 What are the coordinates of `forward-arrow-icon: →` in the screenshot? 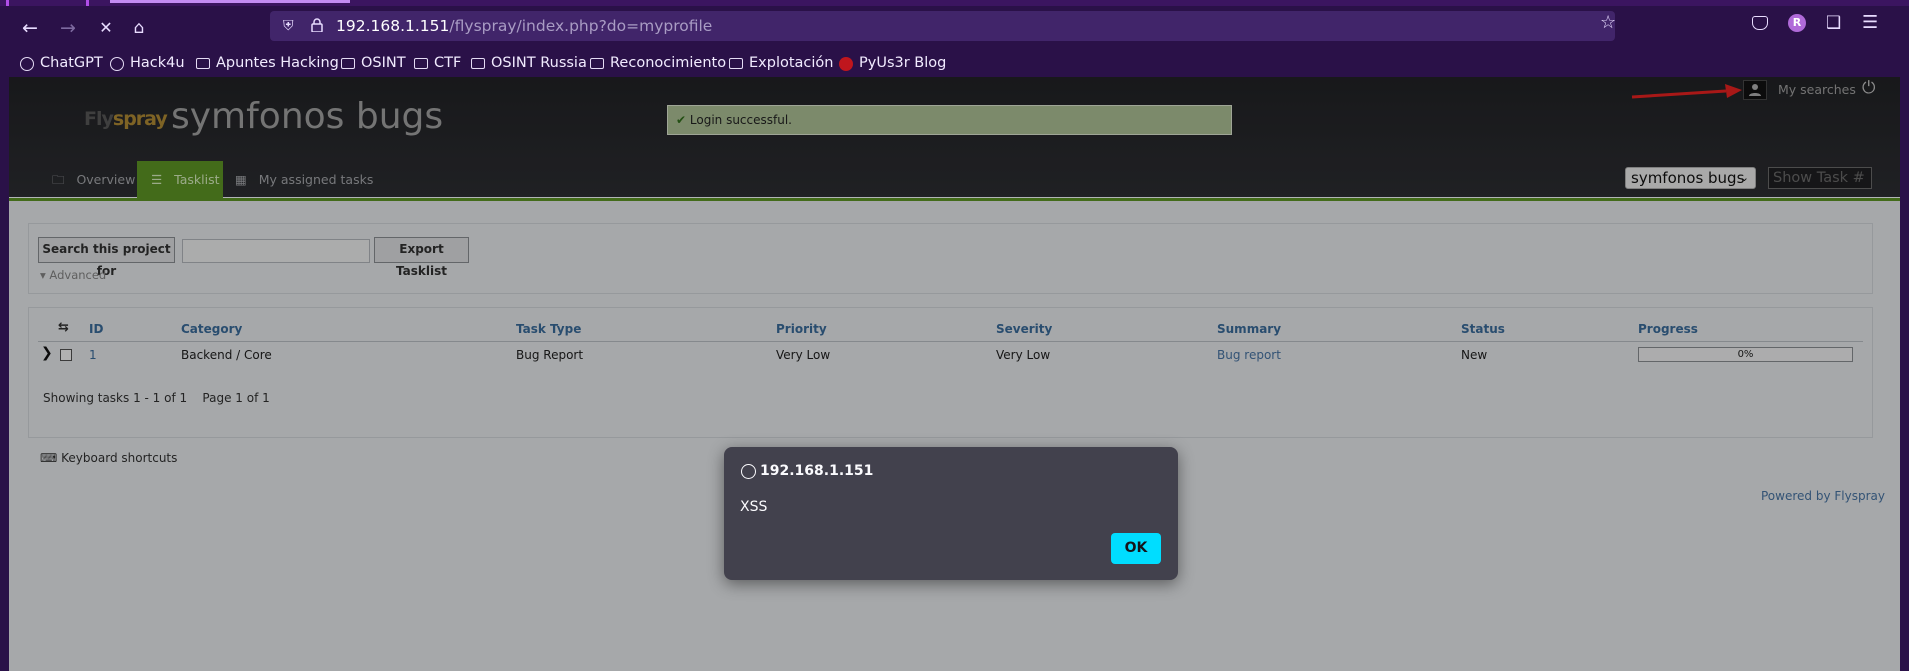 It's located at (68, 28).